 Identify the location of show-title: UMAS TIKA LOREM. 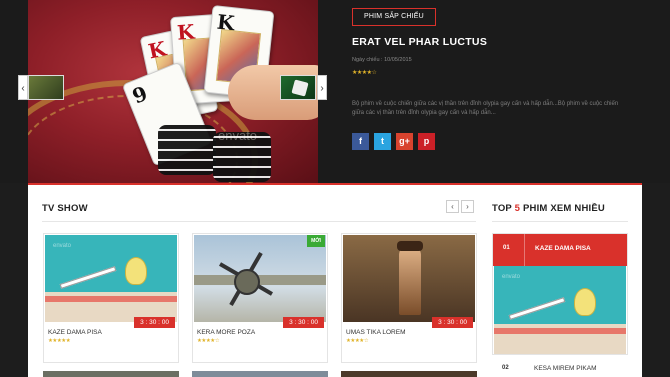
(375, 332).